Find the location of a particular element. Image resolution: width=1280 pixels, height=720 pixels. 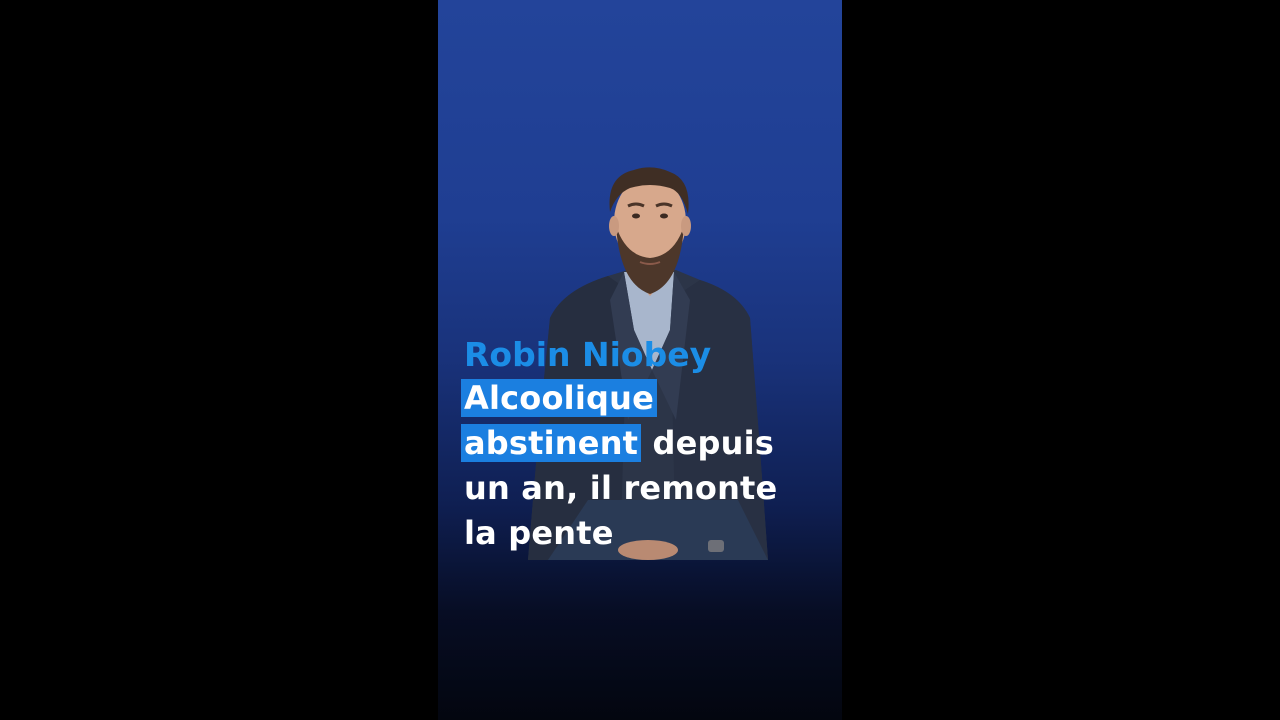

headline-text: un an, il remonte is located at coordinates (621, 488).